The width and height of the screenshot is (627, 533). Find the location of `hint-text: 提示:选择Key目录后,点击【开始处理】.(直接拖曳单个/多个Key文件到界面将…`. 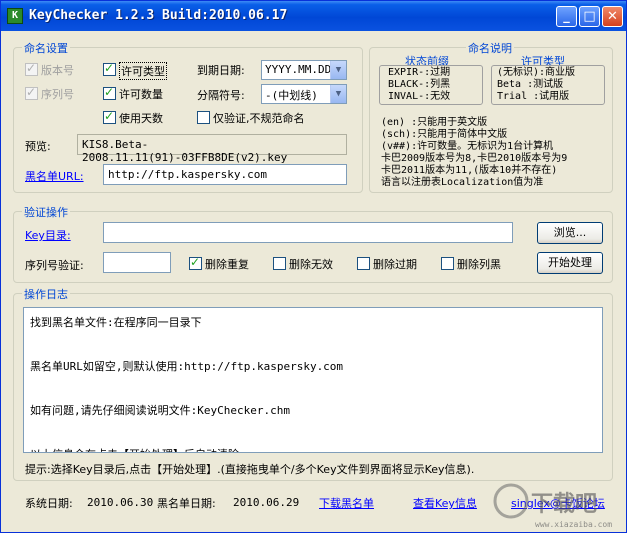

hint-text: 提示:选择Key目录后,点击【开始处理】.(直接拖曳单个/多个Key文件到界面将… is located at coordinates (250, 469).